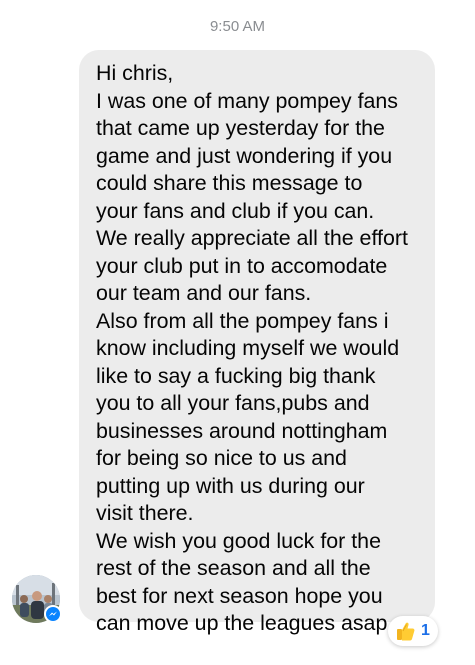 The image size is (475, 665). Describe the element at coordinates (230, 485) in the screenshot. I see `message-line: putting up with us during our` at that location.